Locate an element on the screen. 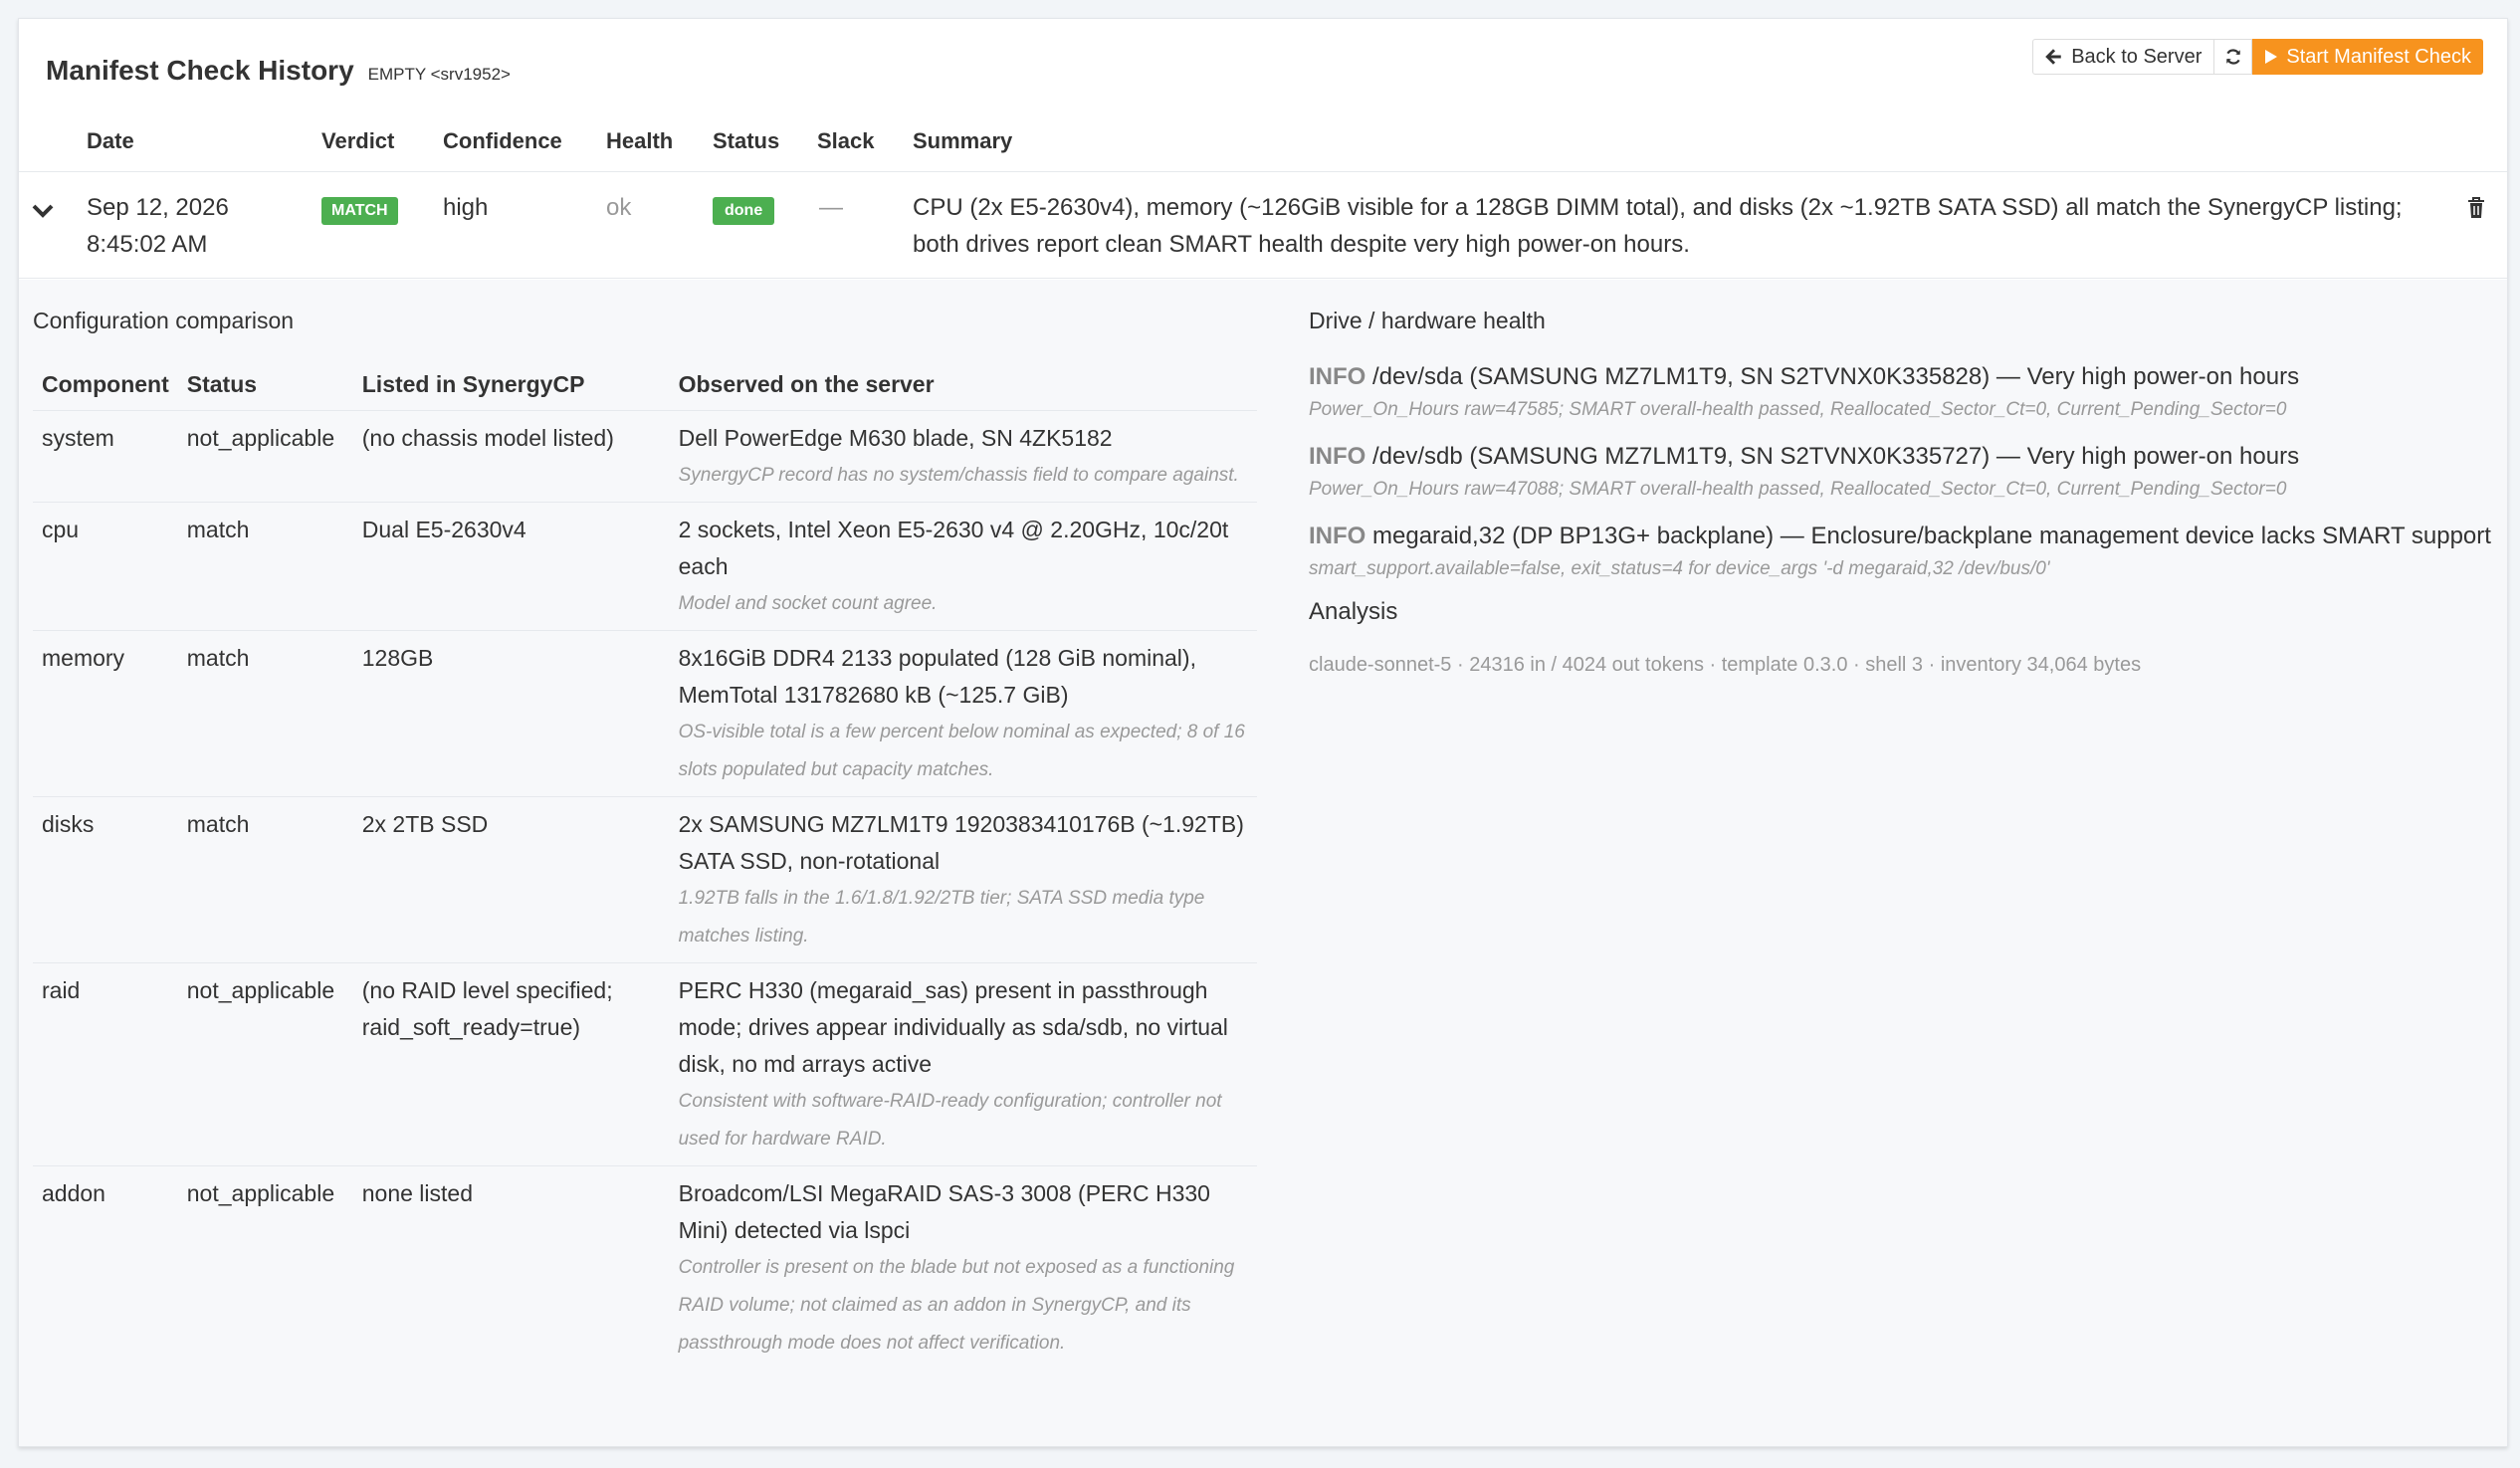  col-confidence: Confidence is located at coordinates (502, 140).